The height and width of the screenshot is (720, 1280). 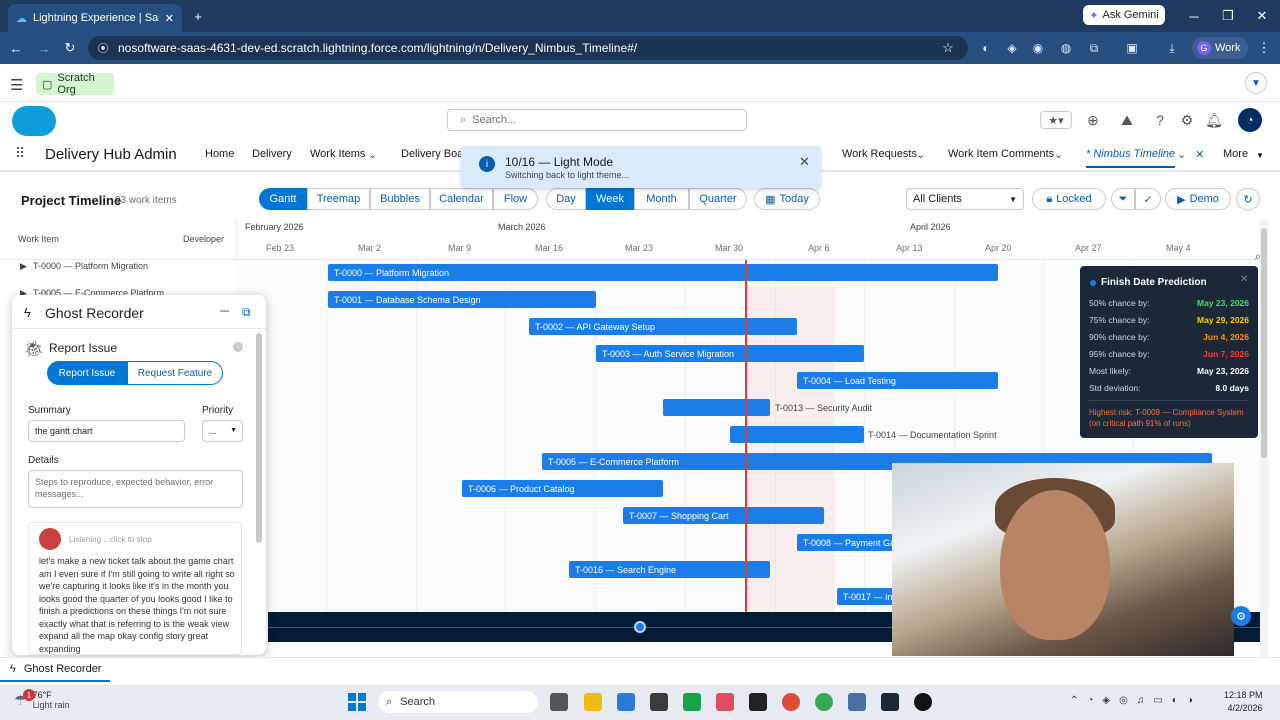 What do you see at coordinates (1069, 199) in the screenshot?
I see `locked-toggle: 🔒︎ Locked` at bounding box center [1069, 199].